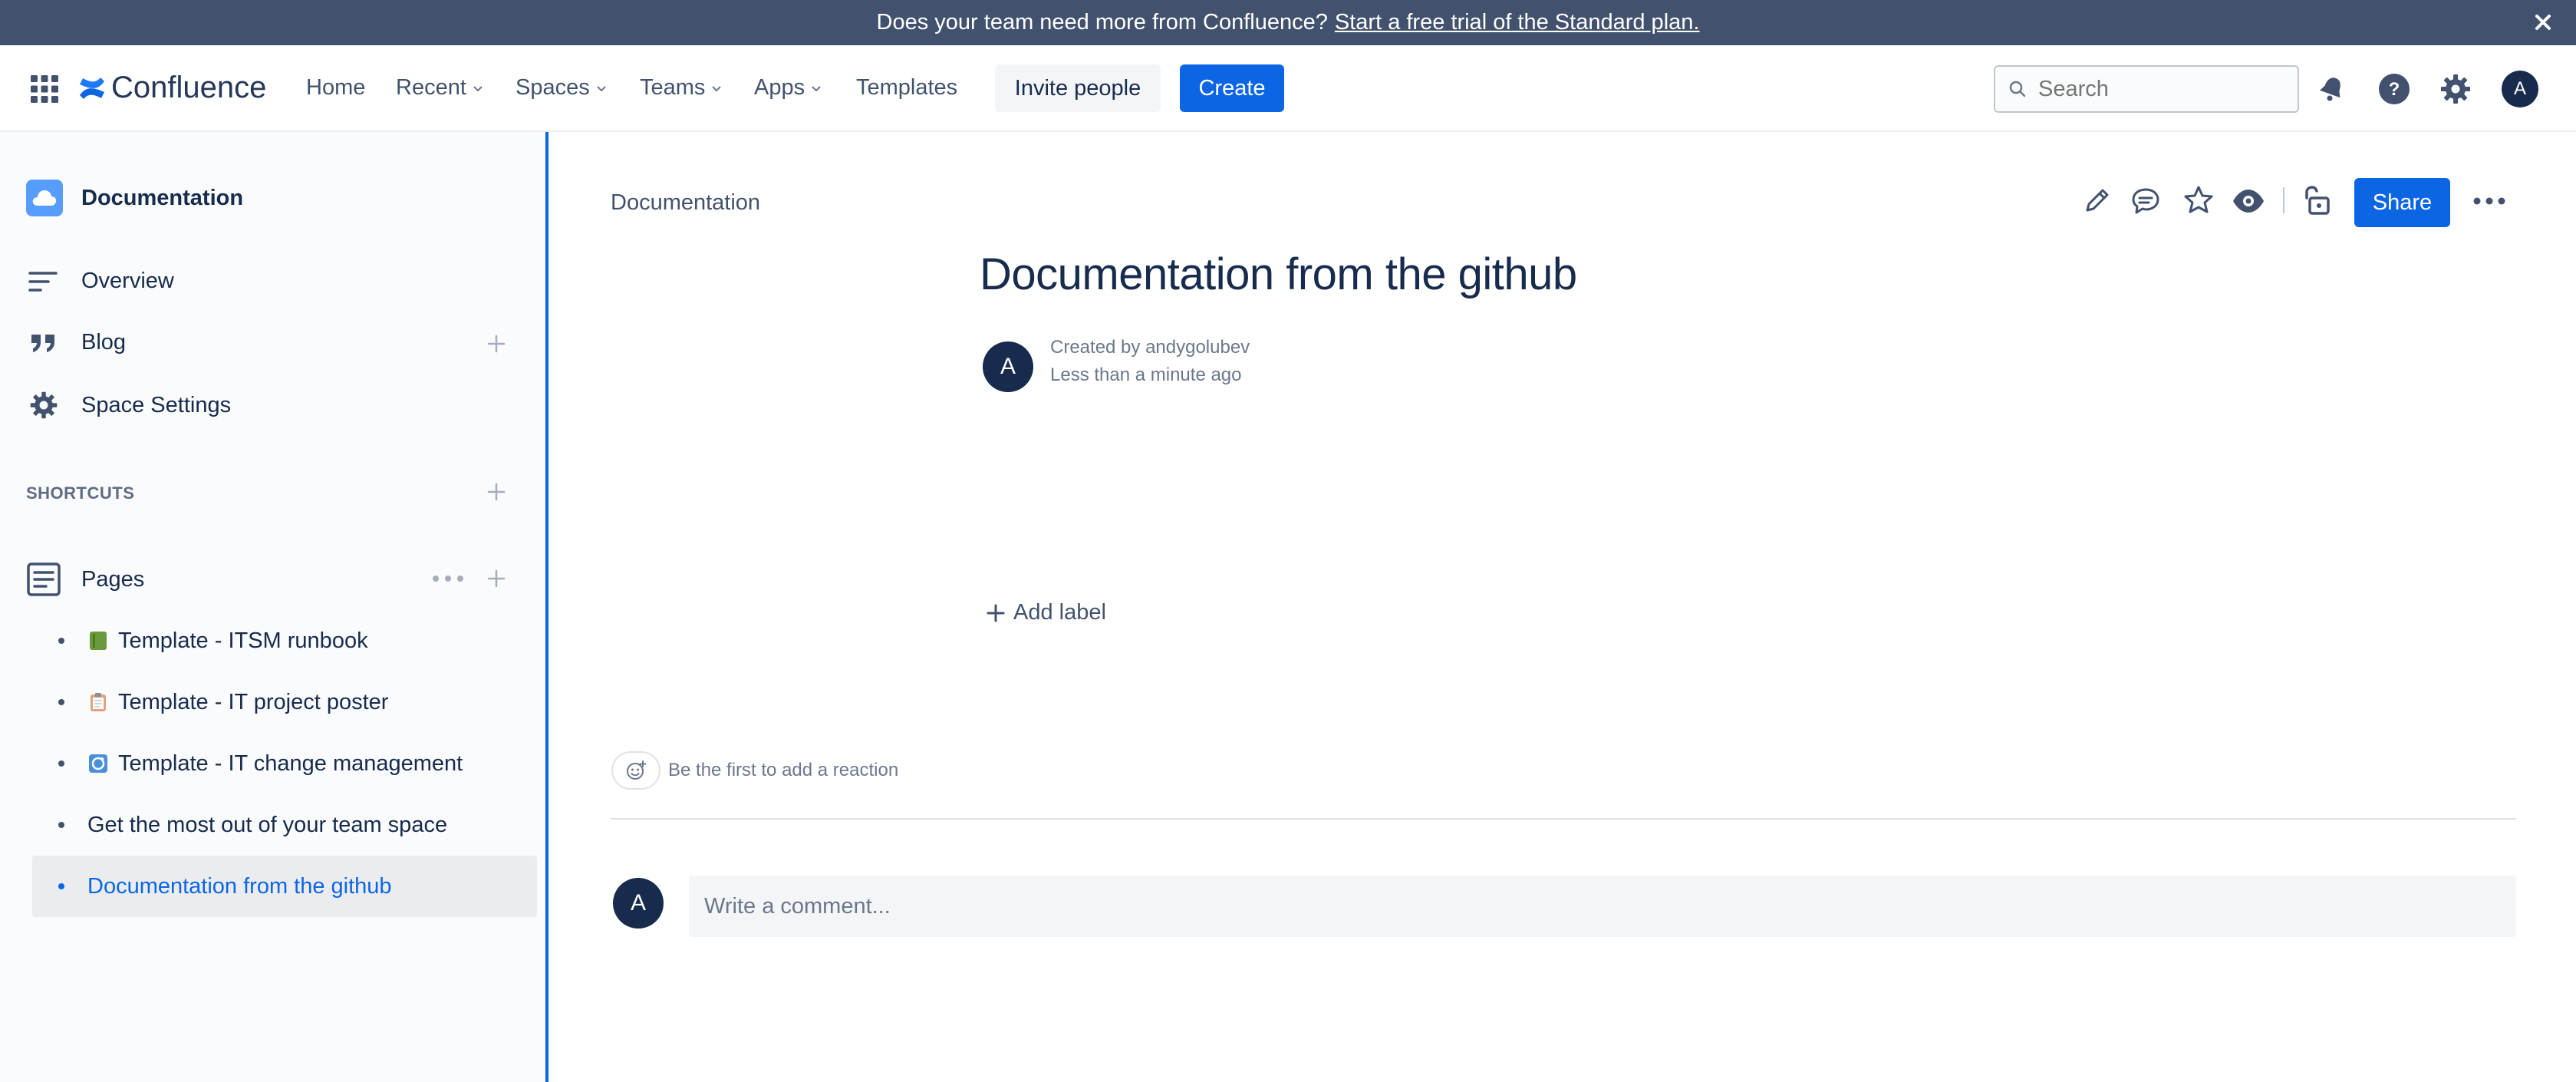  Describe the element at coordinates (1078, 88) in the screenshot. I see `invite-people-button: Invite people` at that location.